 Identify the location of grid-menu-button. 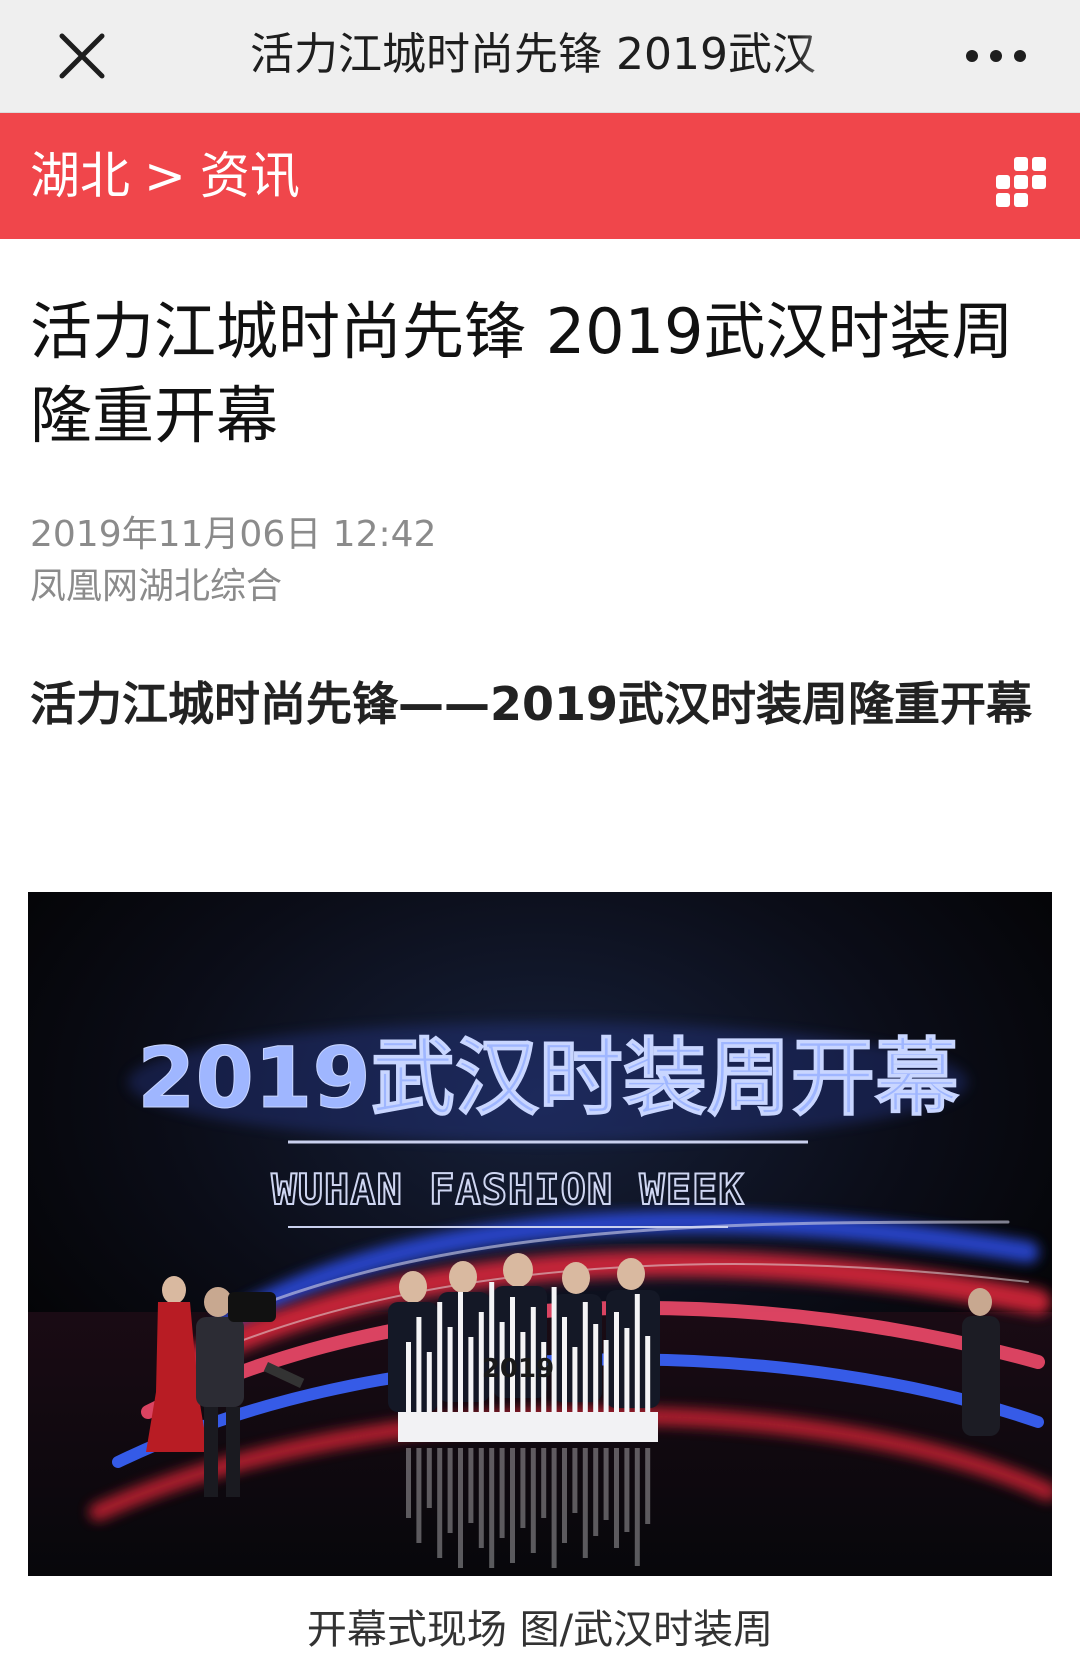
(1022, 183).